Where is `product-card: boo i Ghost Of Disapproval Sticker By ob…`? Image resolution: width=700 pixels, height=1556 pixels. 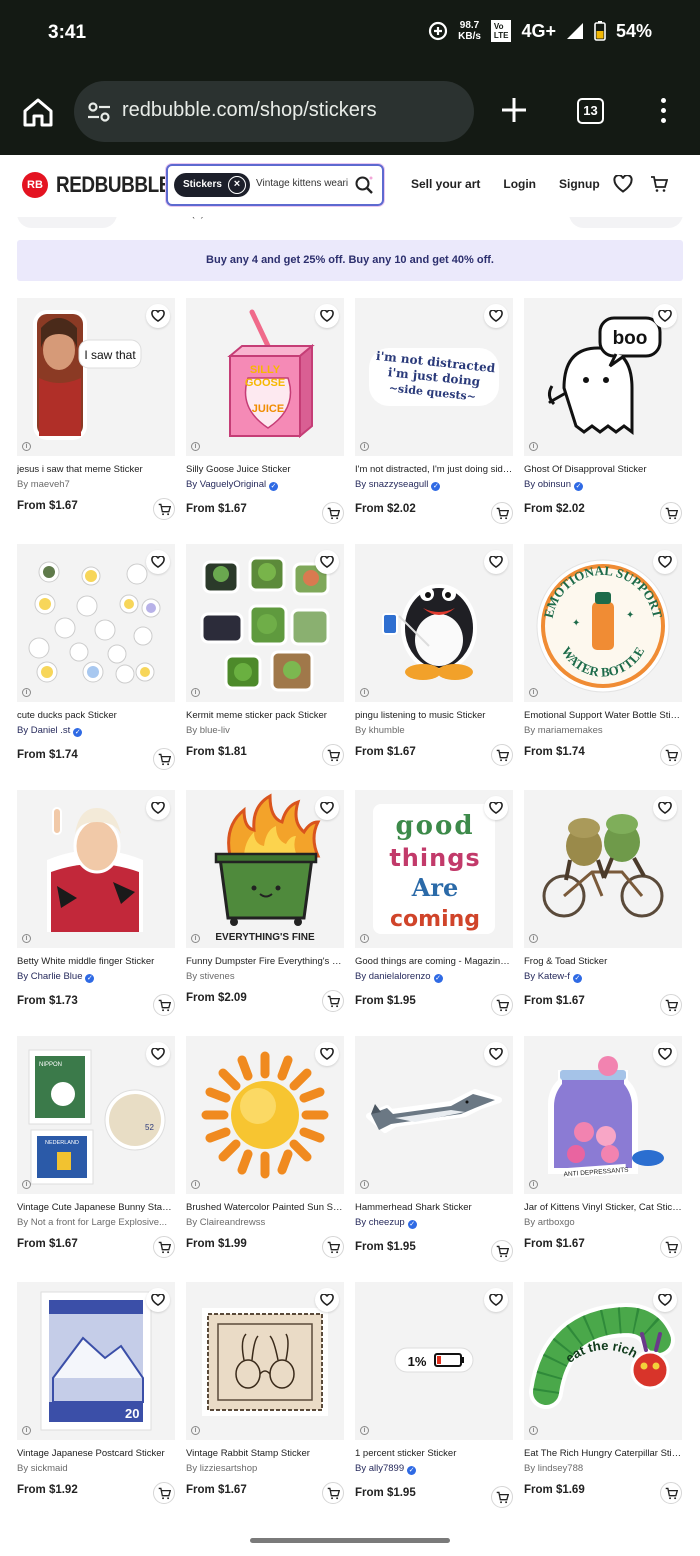 product-card: boo i Ghost Of Disapproval Sticker By ob… is located at coordinates (603, 421).